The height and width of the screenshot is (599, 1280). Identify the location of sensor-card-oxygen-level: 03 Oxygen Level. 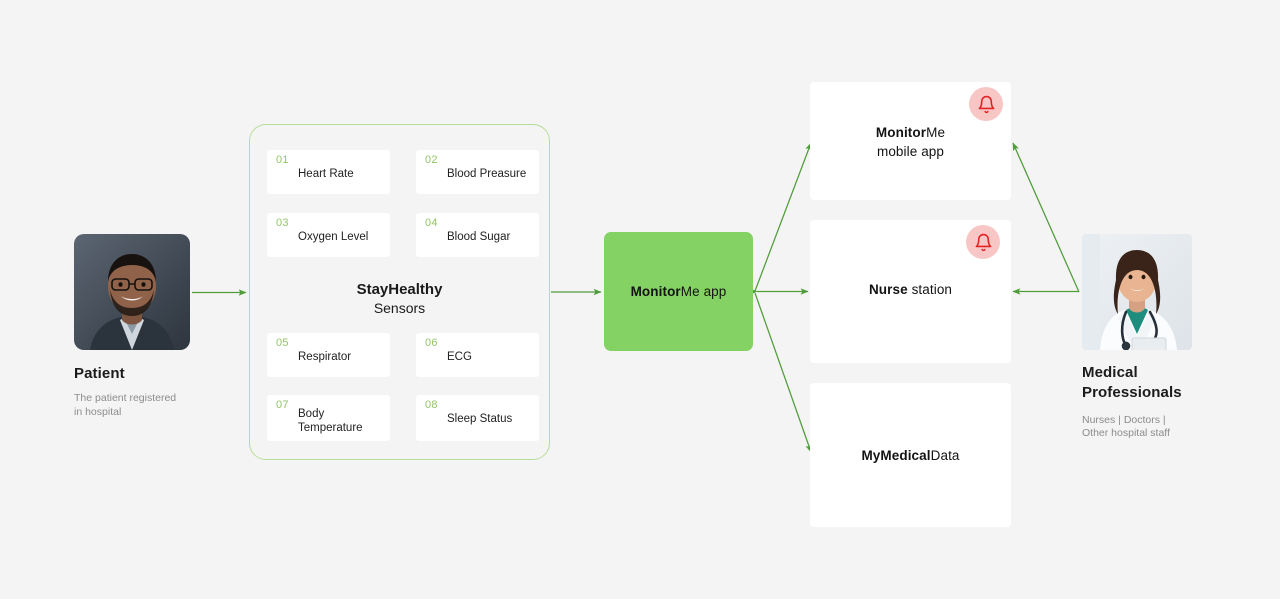
(328, 235).